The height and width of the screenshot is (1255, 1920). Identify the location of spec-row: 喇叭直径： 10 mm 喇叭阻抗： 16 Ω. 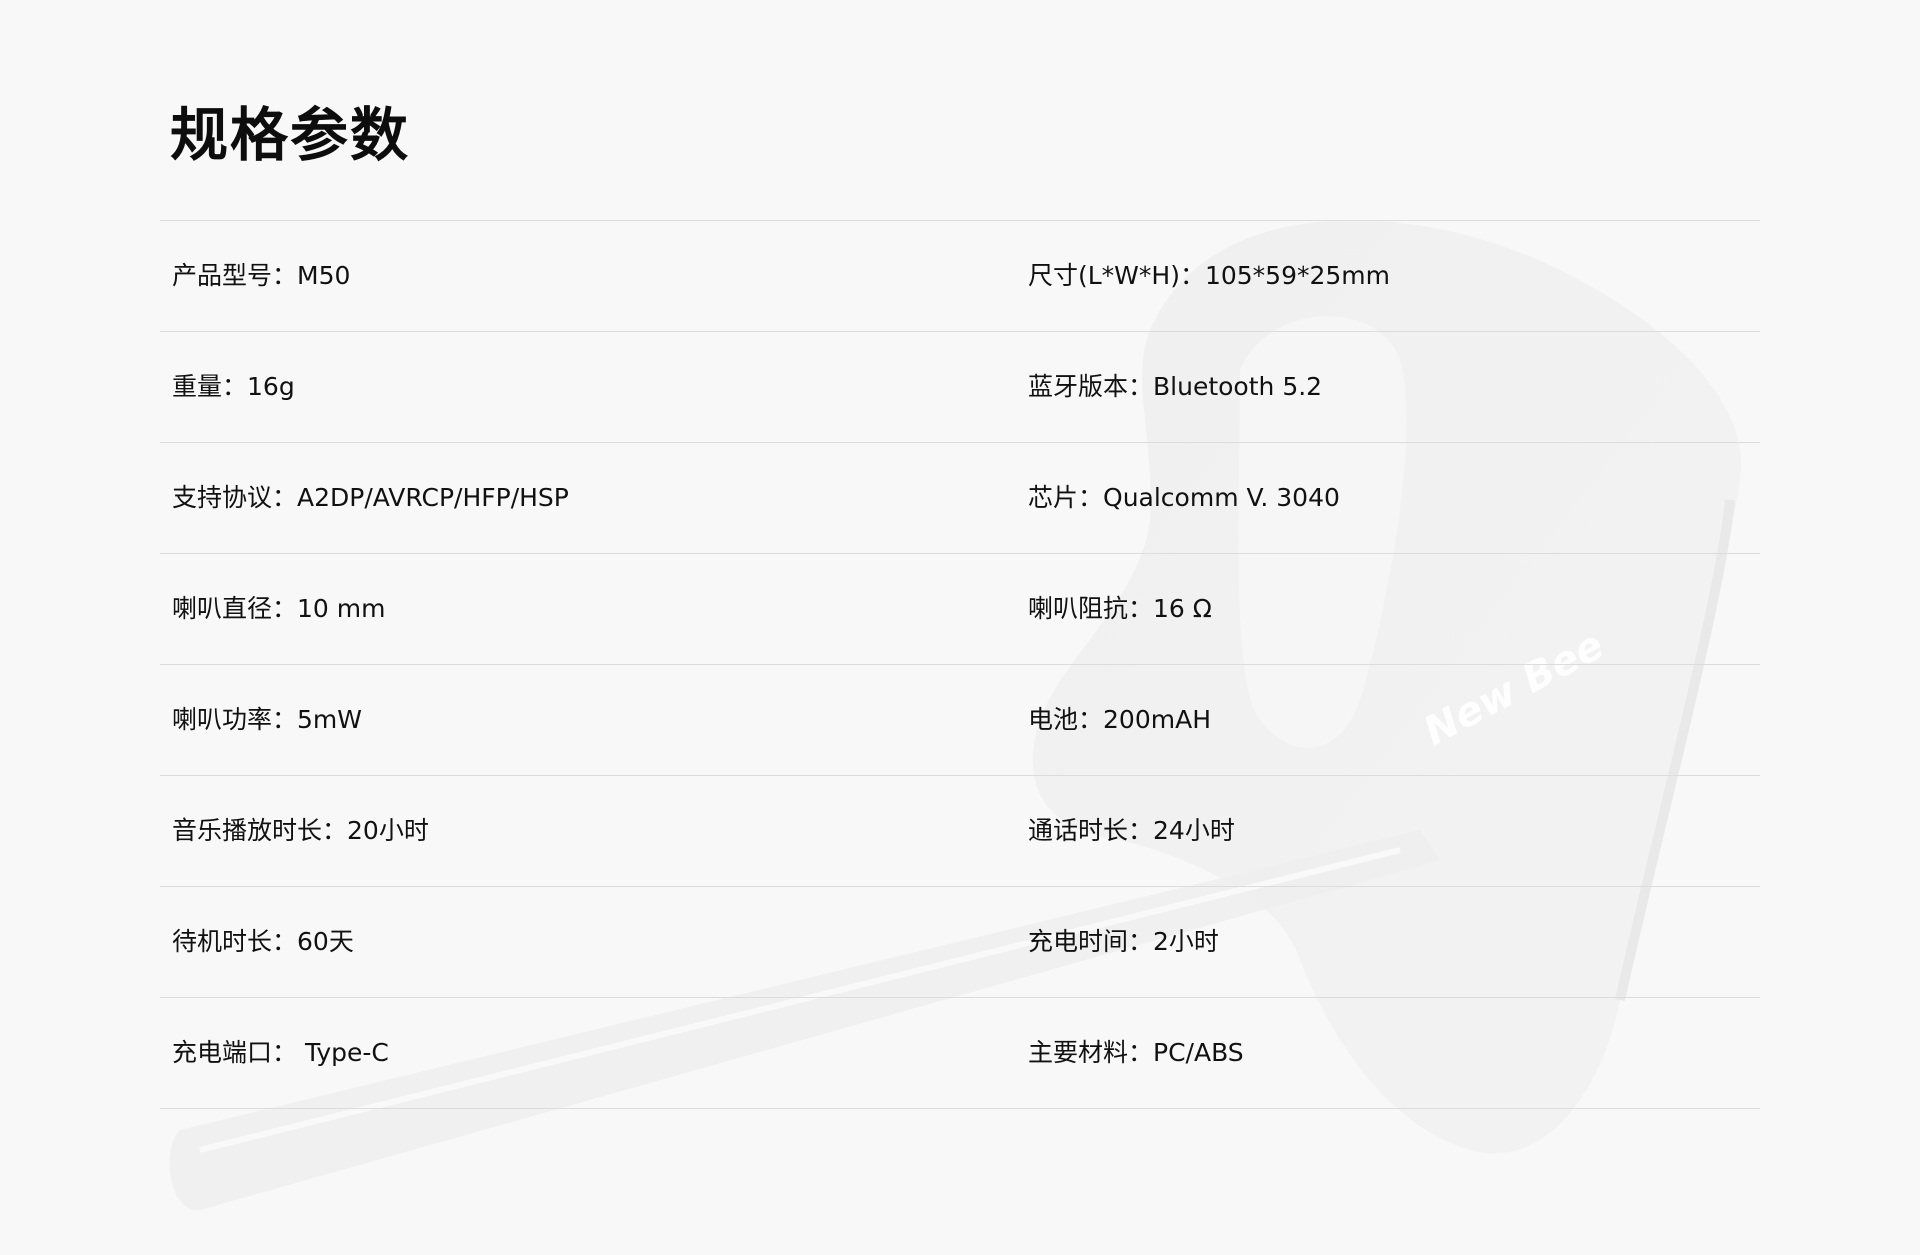
(960, 609).